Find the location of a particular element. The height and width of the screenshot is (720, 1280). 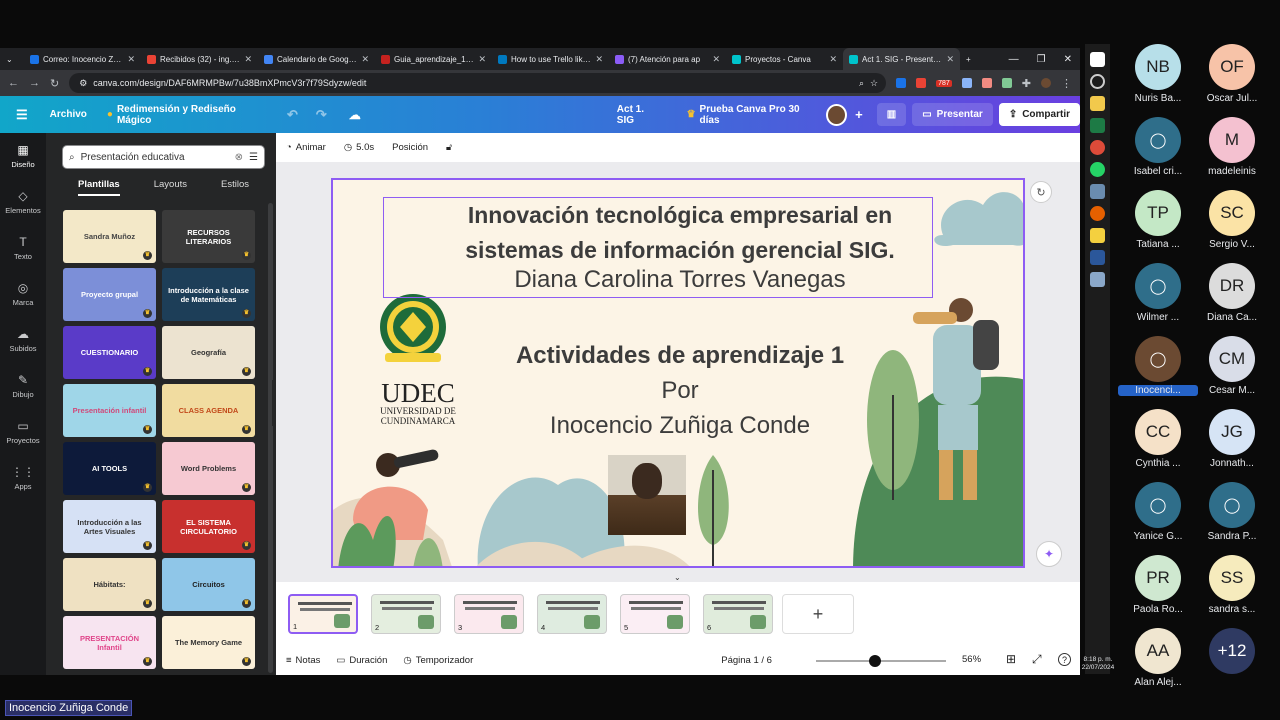

search-icon is located at coordinates (1097, 81).